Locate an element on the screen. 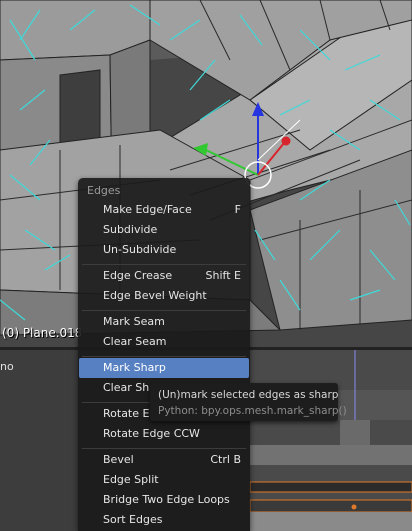 Image resolution: width=412 pixels, height=531 pixels. menu-item-shortcut: Ctrl B is located at coordinates (225, 459).